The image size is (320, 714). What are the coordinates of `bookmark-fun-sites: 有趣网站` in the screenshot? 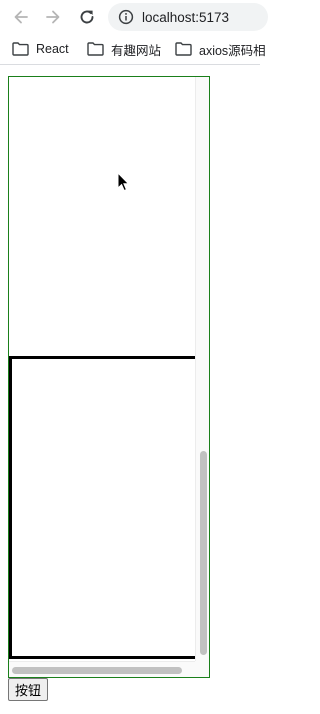 It's located at (124, 49).